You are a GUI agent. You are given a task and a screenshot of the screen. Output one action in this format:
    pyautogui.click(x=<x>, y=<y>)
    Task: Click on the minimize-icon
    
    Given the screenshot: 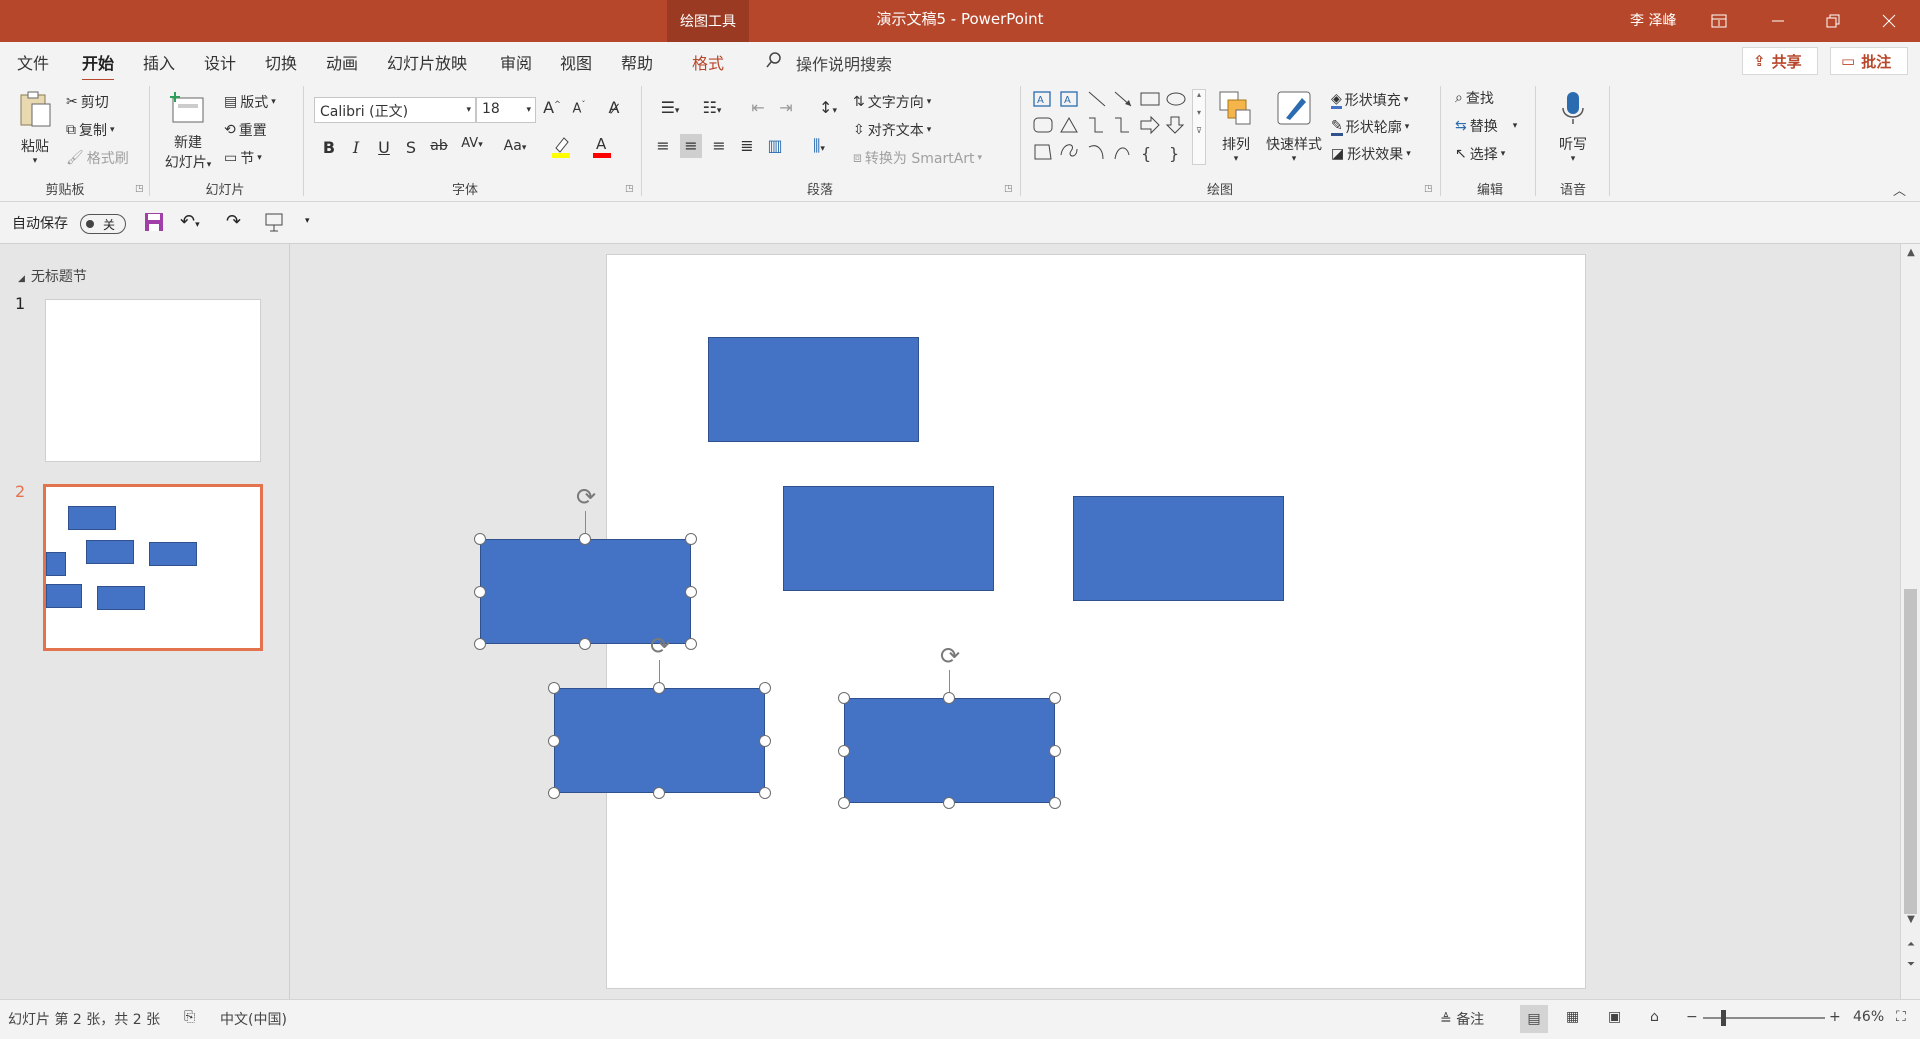 What is the action you would take?
    pyautogui.click(x=1778, y=21)
    